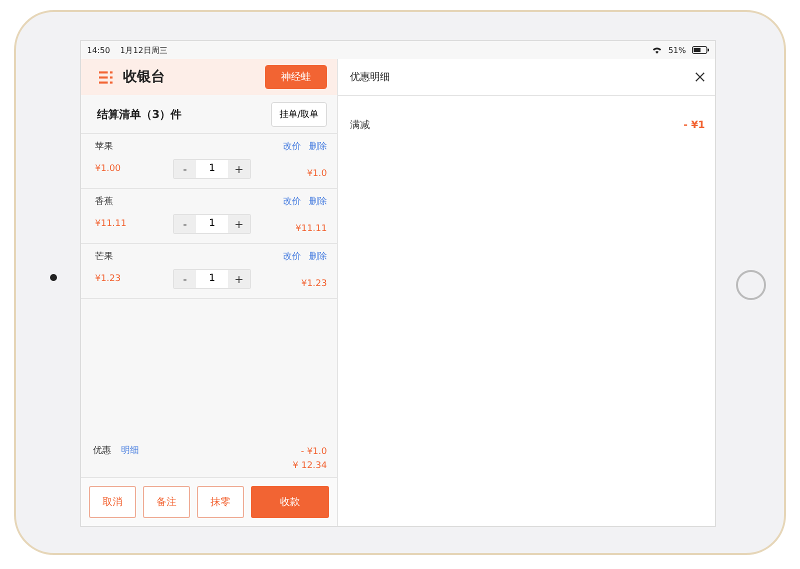  What do you see at coordinates (139, 114) in the screenshot?
I see `cart-title: 结算清单（3）件` at bounding box center [139, 114].